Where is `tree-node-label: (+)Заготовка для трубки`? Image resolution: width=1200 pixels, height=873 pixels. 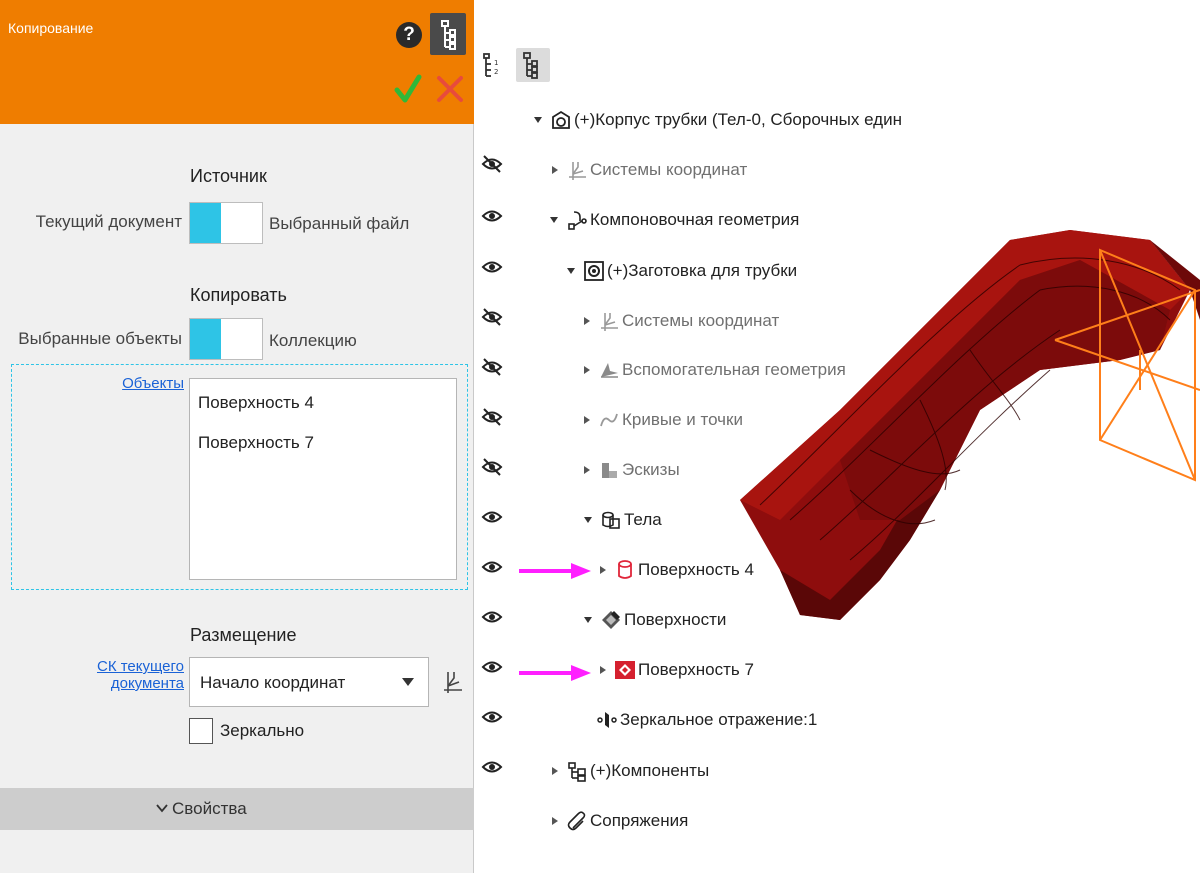 tree-node-label: (+)Заготовка для трубки is located at coordinates (702, 270).